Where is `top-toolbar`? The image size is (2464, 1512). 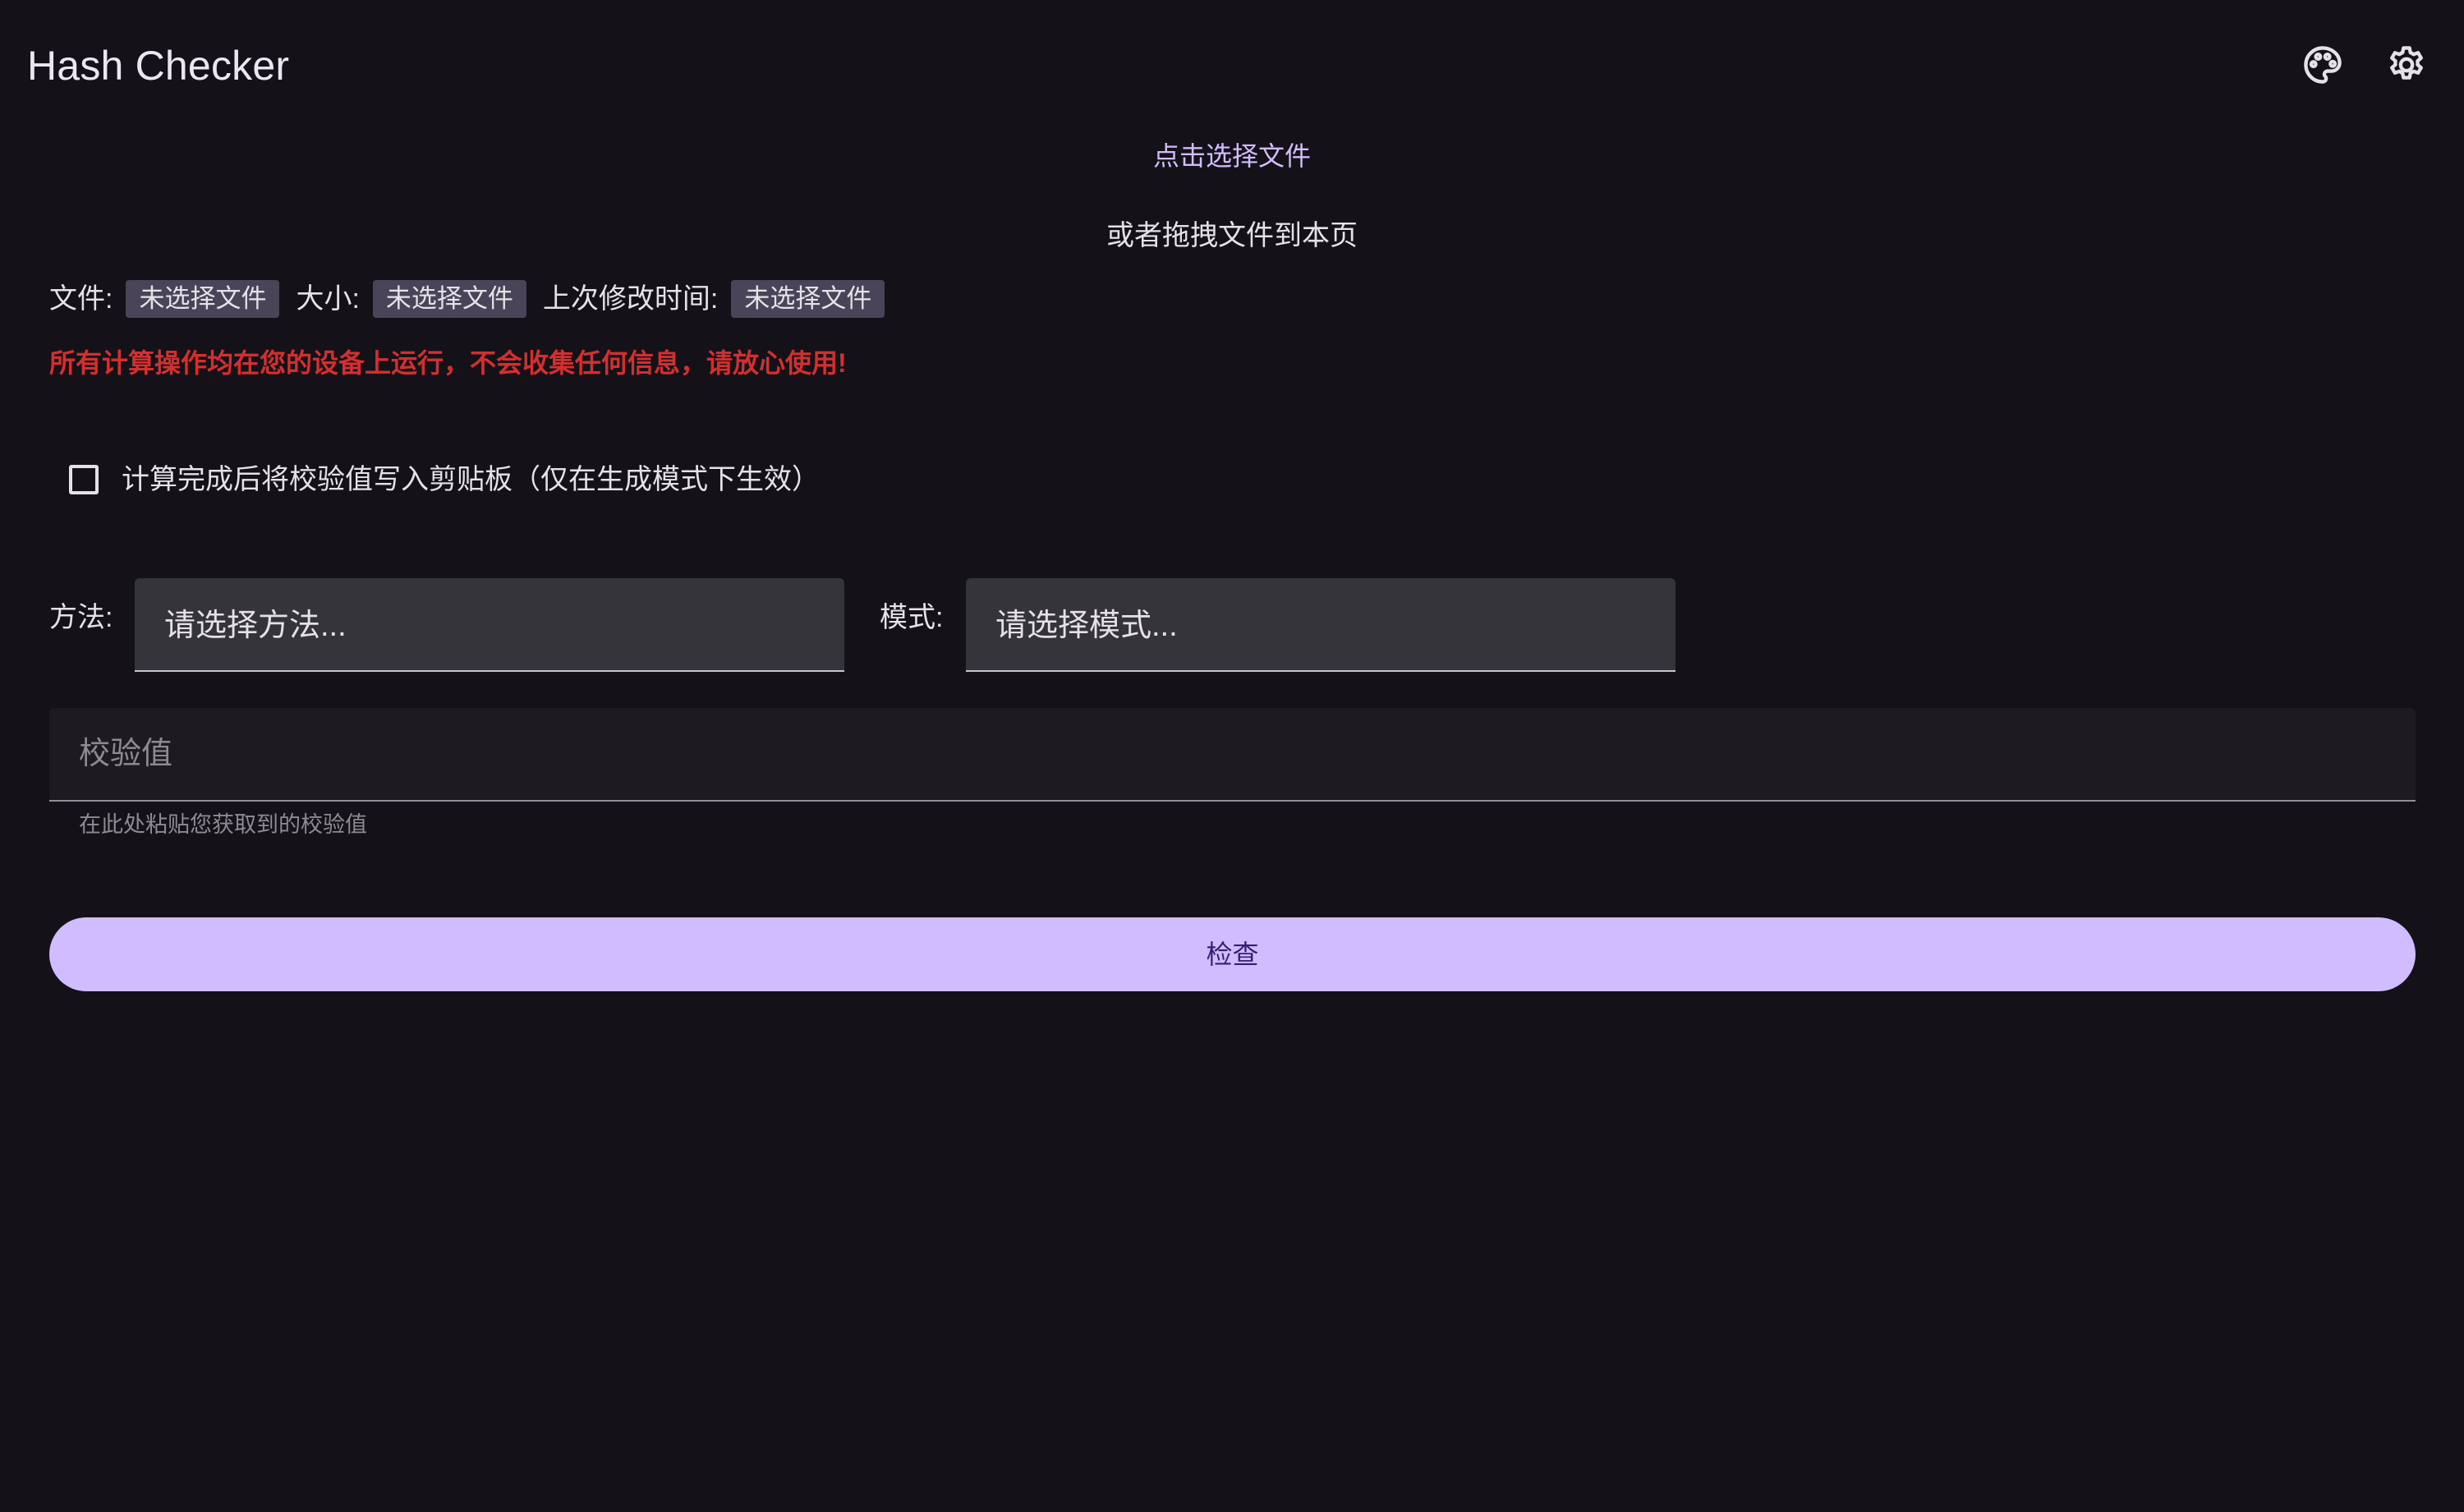
top-toolbar is located at coordinates (2364, 65).